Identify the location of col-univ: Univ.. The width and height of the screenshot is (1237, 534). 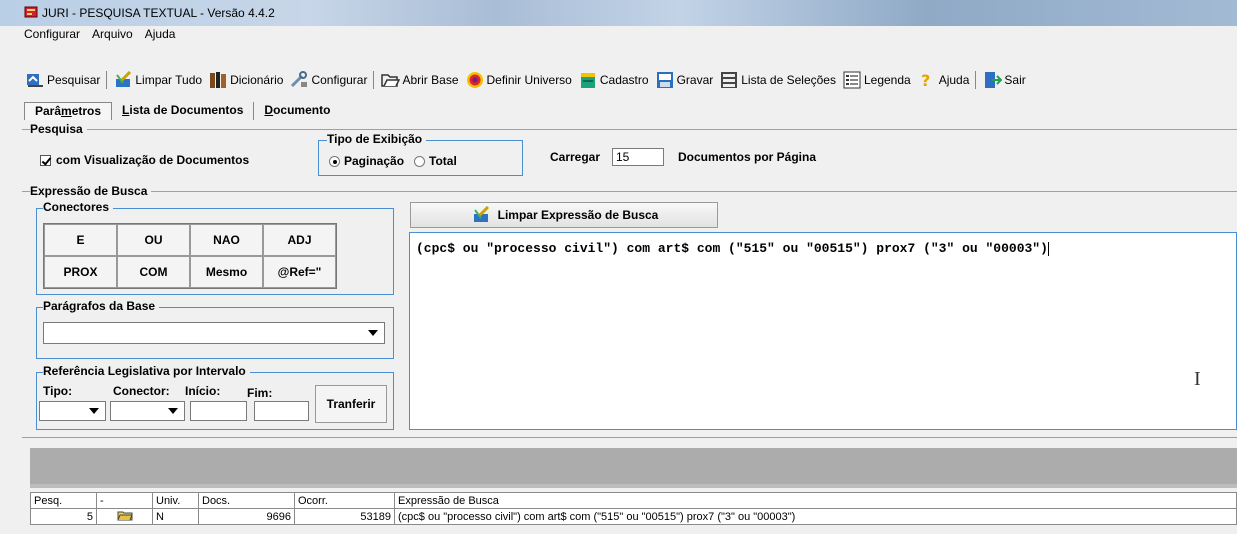
(175, 500).